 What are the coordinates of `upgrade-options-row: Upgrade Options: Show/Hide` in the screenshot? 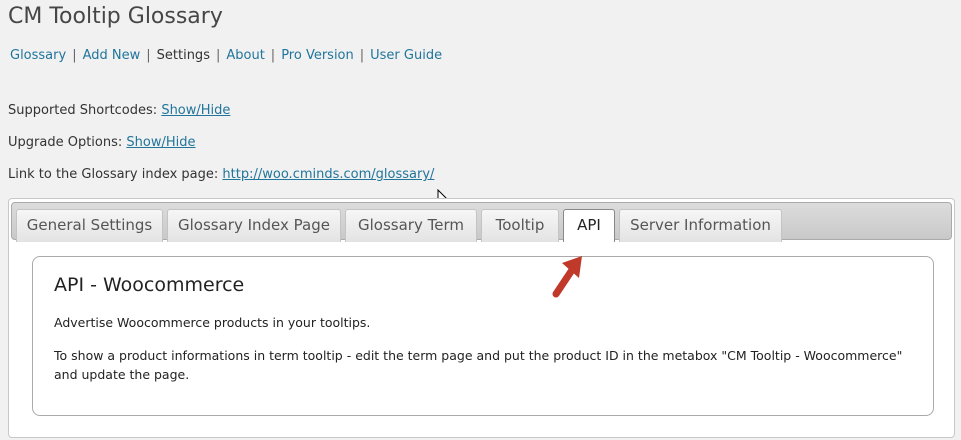 It's located at (102, 142).